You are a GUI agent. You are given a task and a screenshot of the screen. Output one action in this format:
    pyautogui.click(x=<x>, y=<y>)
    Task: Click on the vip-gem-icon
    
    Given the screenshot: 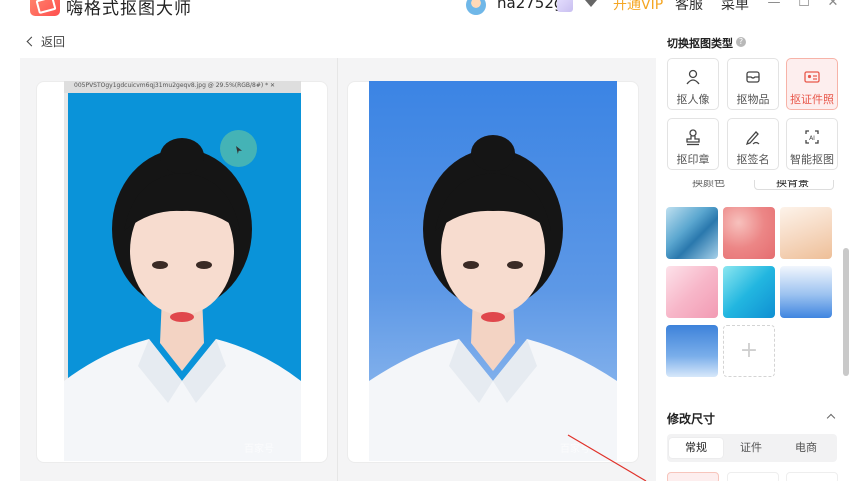 What is the action you would take?
    pyautogui.click(x=565, y=6)
    